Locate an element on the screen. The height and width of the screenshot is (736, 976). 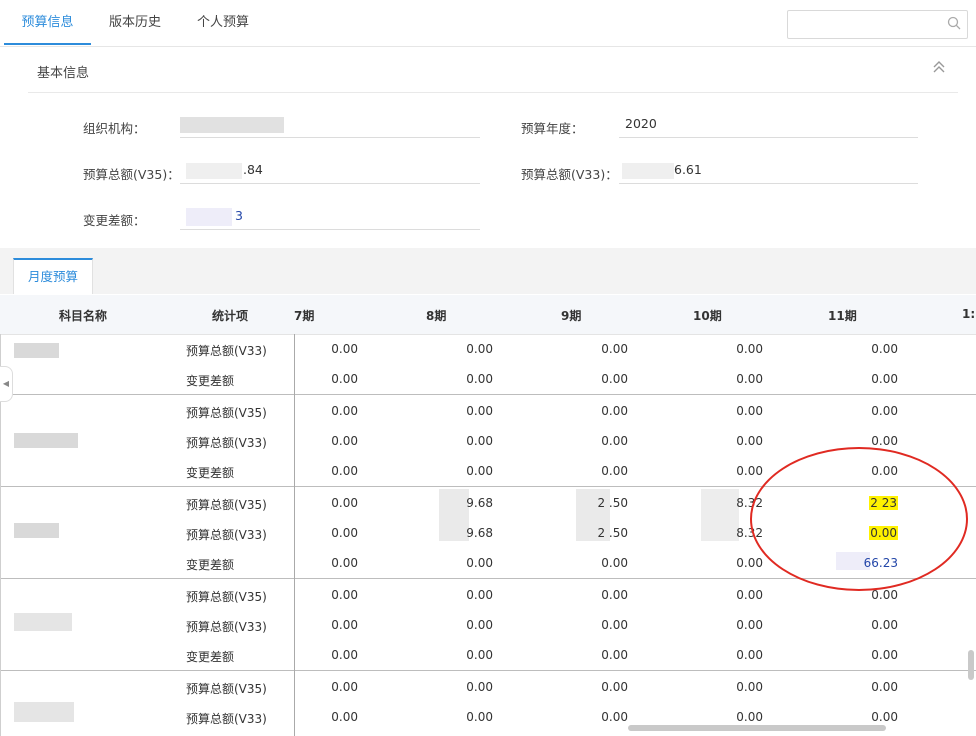
diff-field: 3 is located at coordinates (330, 217).